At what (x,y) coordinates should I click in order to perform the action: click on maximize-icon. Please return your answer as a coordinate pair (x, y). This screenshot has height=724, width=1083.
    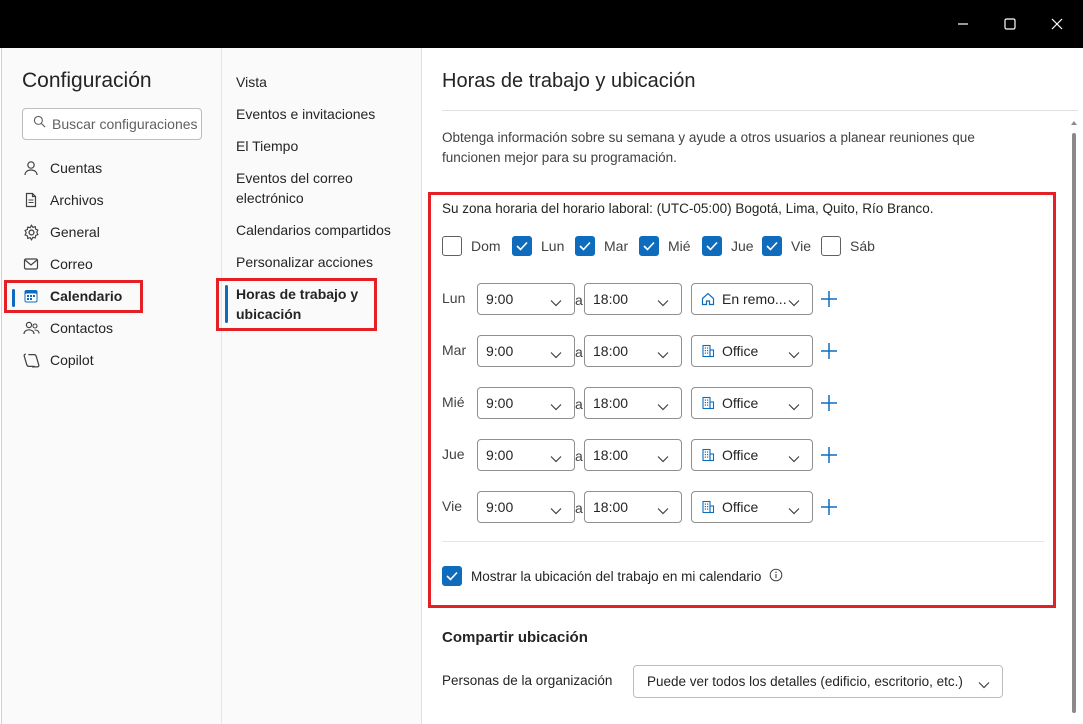
    Looking at the image, I should click on (1010, 24).